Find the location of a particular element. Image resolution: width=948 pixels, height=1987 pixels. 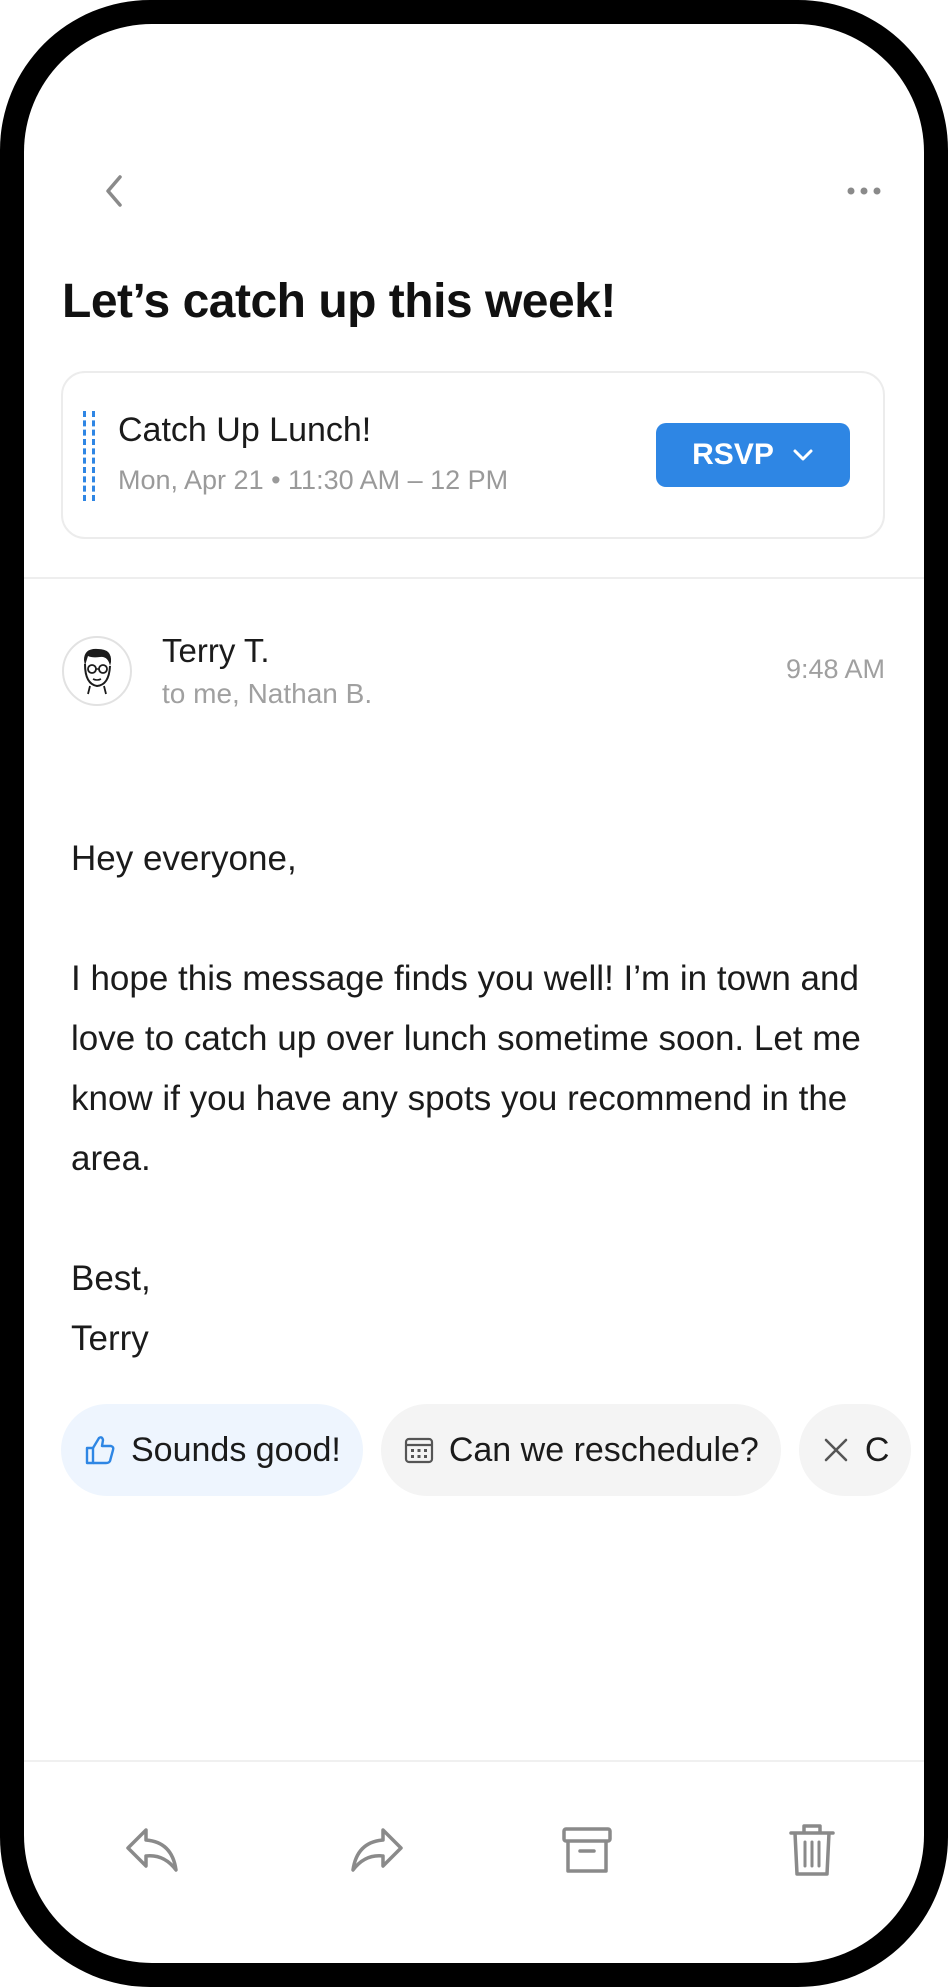

archive-icon is located at coordinates (587, 1850).